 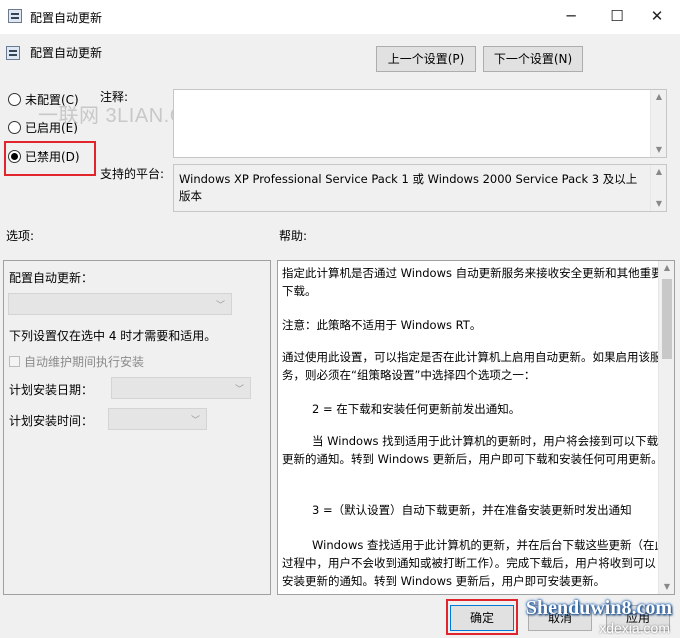 What do you see at coordinates (666, 427) in the screenshot?
I see `help-scrollbar: ▲ ▼` at bounding box center [666, 427].